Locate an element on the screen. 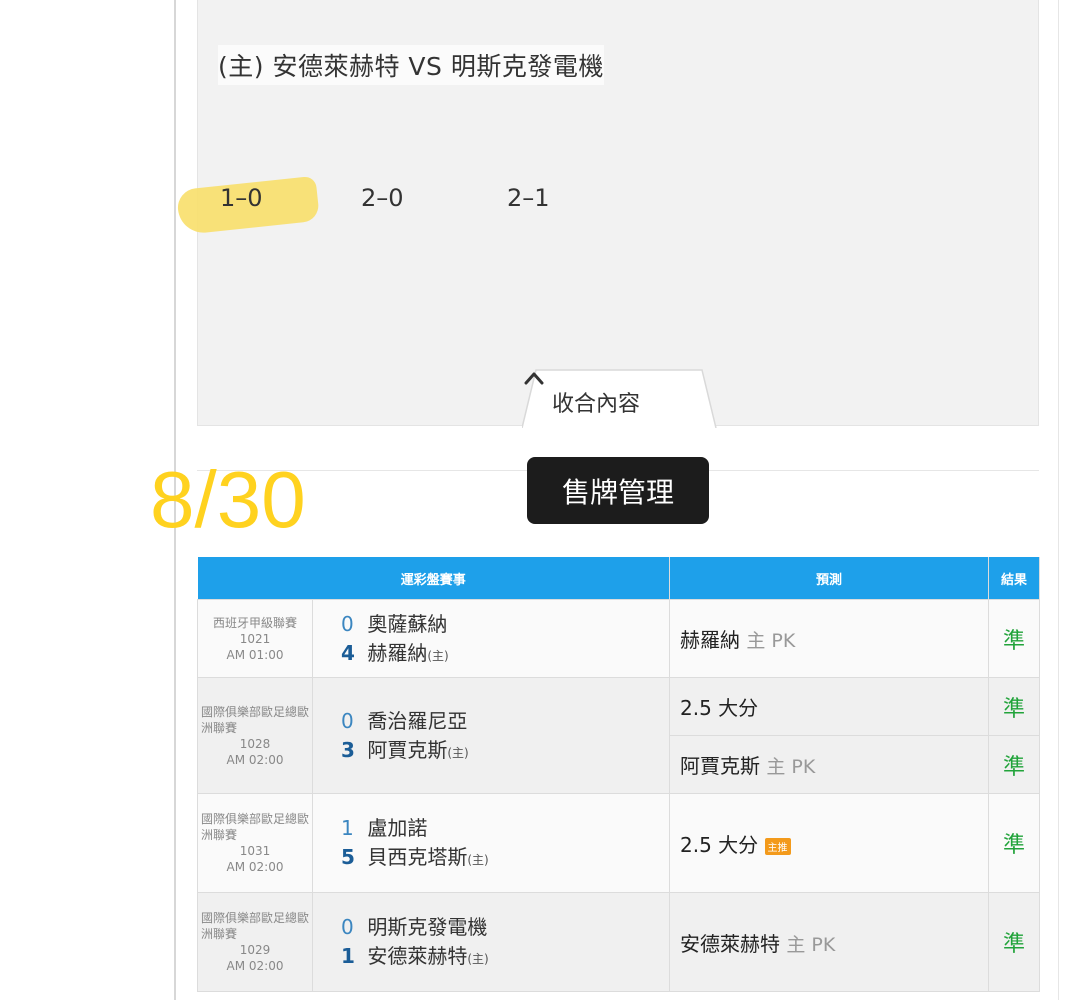 Image resolution: width=1071 pixels, height=1000 pixels. home-score: 4 is located at coordinates (348, 652).